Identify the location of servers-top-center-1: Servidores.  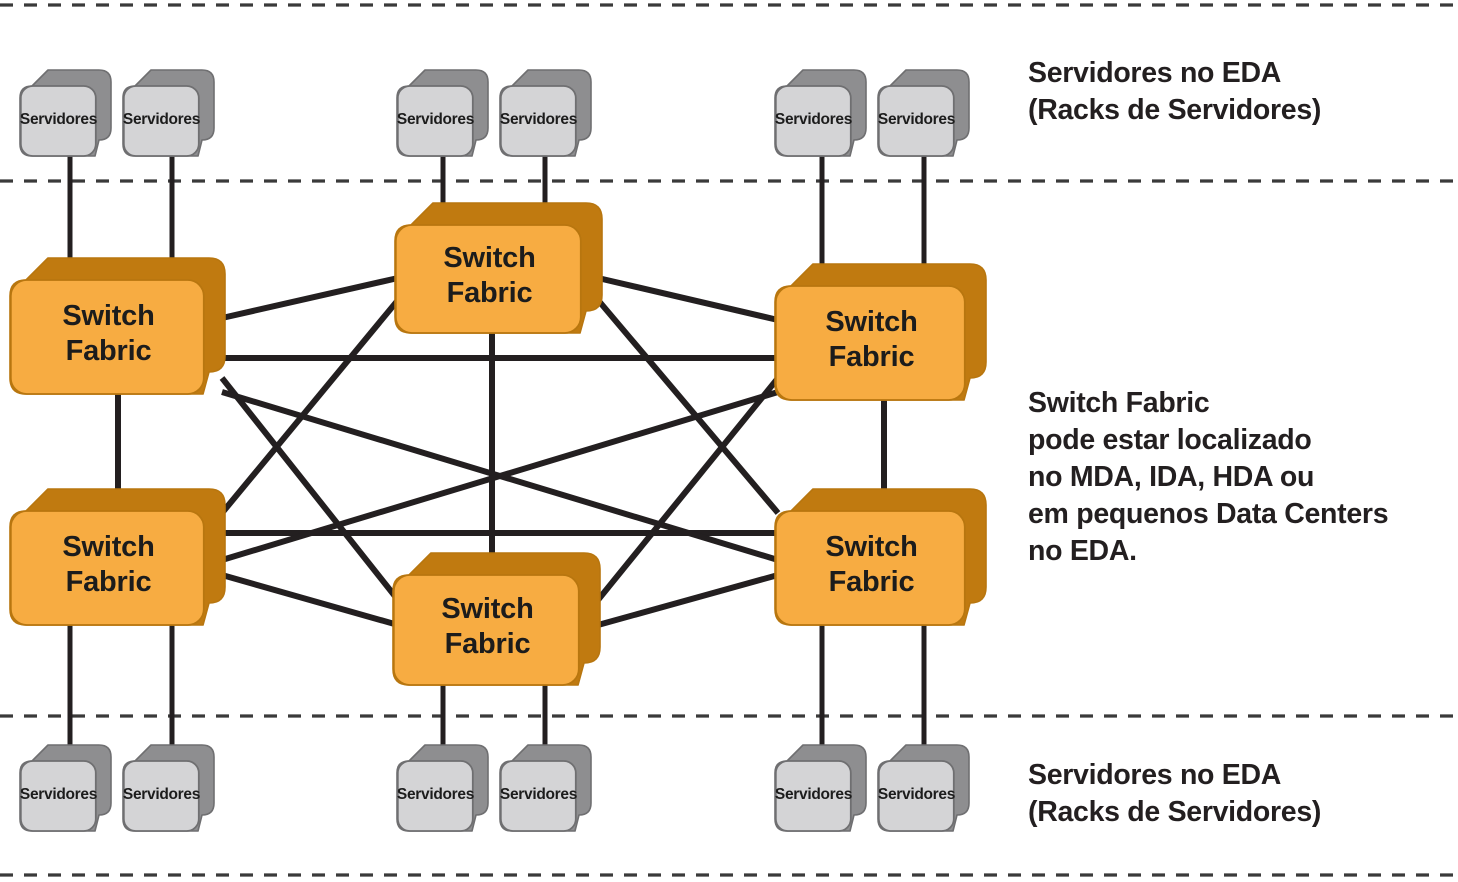
(442, 113).